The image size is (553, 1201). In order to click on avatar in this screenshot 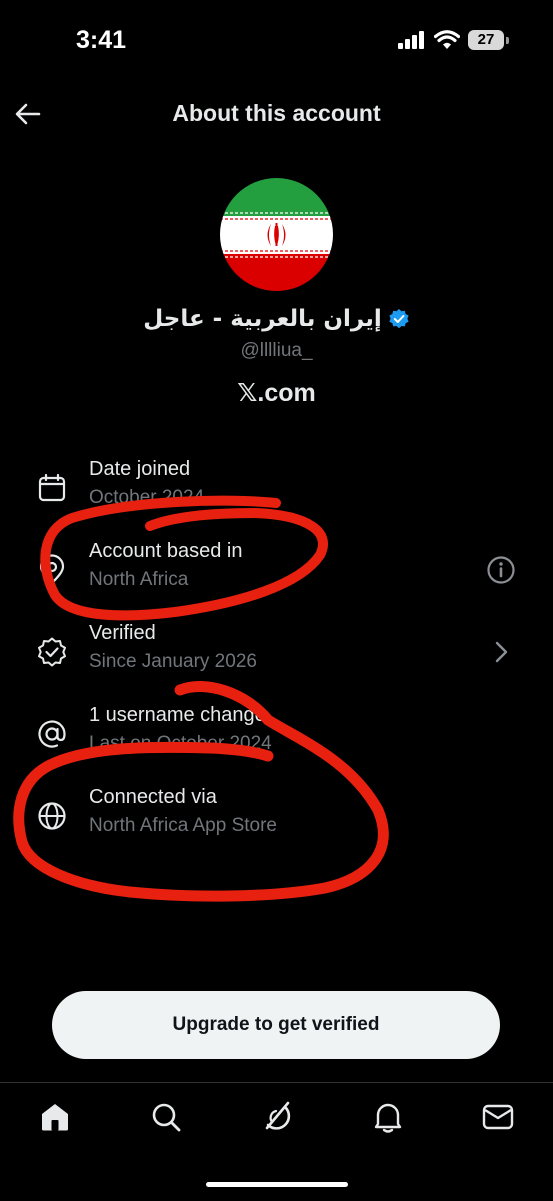, I will do `click(276, 234)`.